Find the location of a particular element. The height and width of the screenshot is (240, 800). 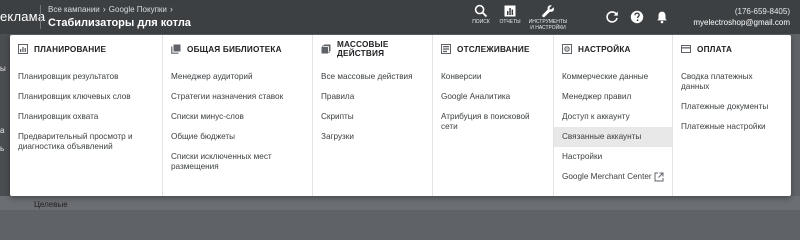

settings-icon is located at coordinates (567, 49).